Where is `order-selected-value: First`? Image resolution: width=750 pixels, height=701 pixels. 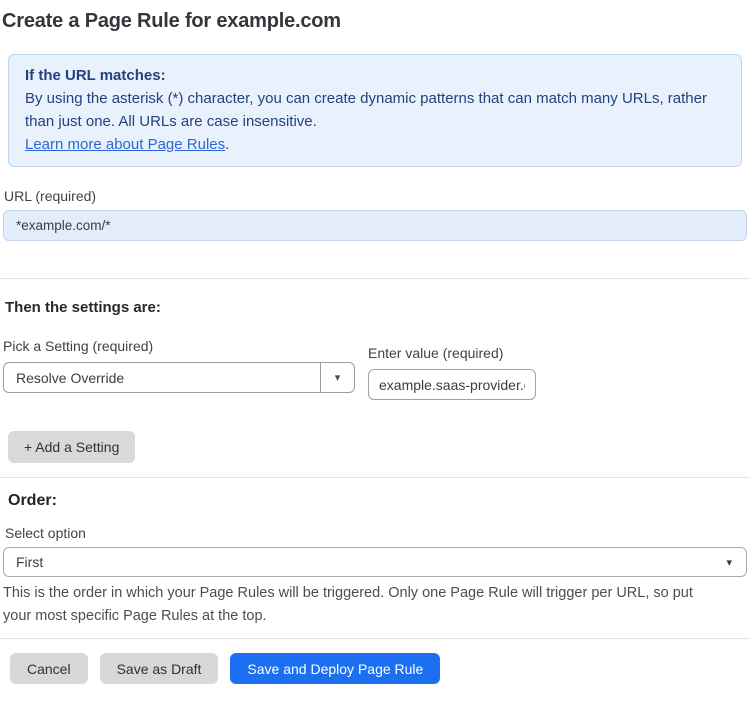 order-selected-value: First is located at coordinates (30, 562).